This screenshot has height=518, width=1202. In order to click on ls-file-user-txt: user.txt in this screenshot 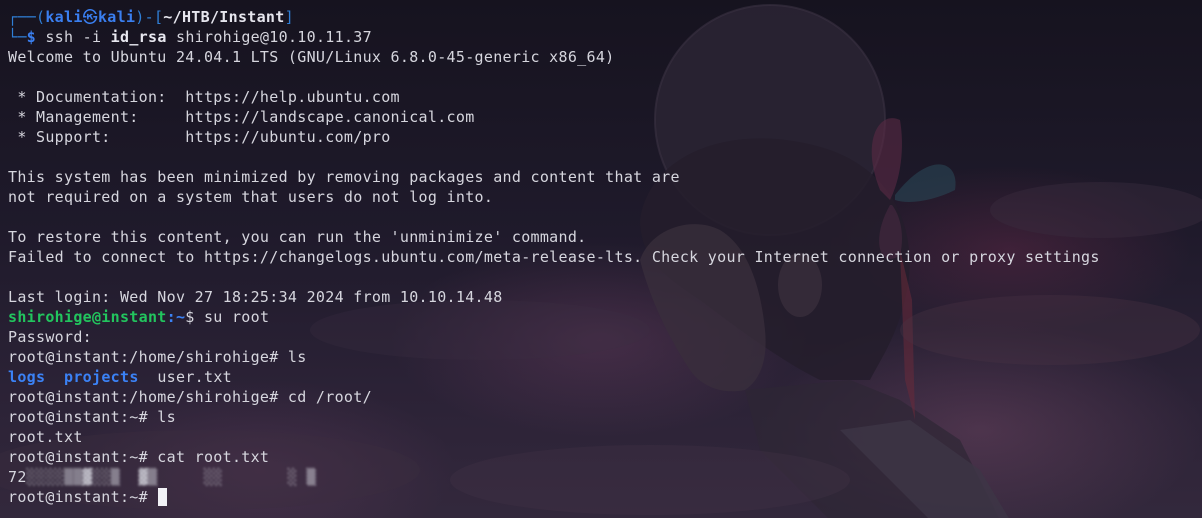, I will do `click(194, 377)`.